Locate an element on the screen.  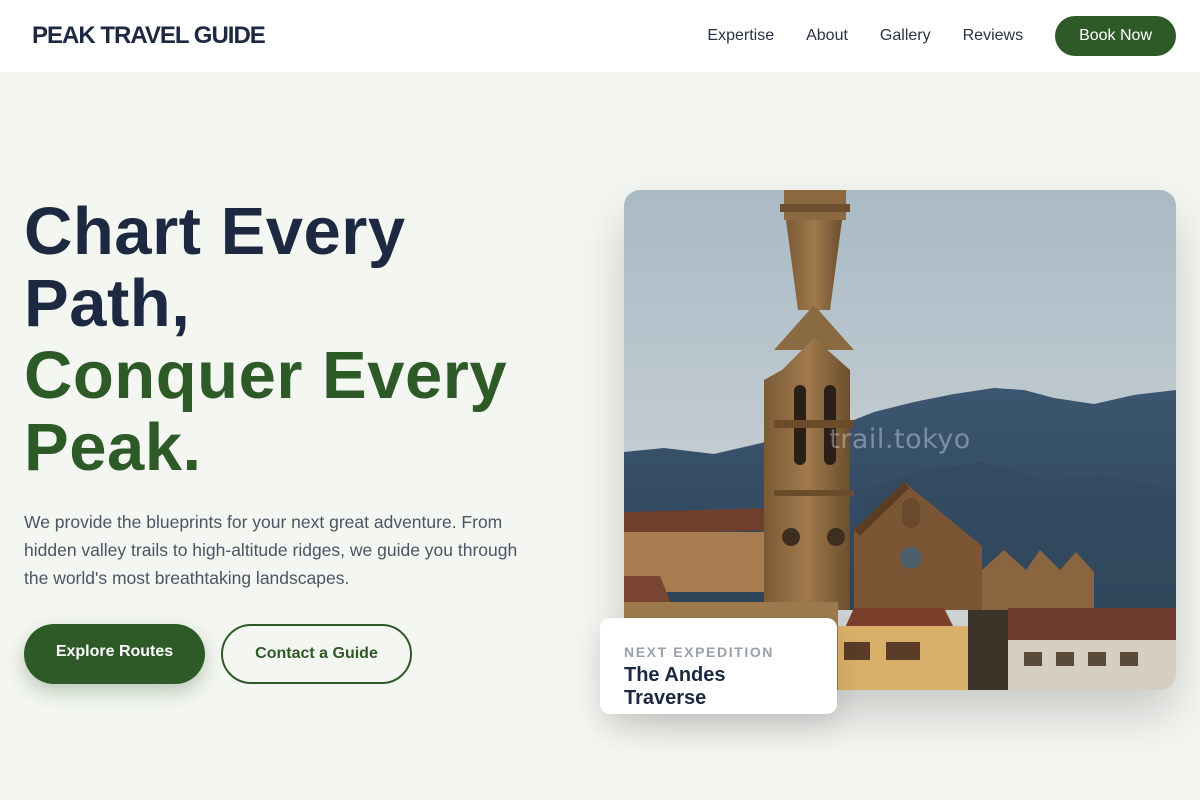
book-now-button: Book Now is located at coordinates (1115, 36).